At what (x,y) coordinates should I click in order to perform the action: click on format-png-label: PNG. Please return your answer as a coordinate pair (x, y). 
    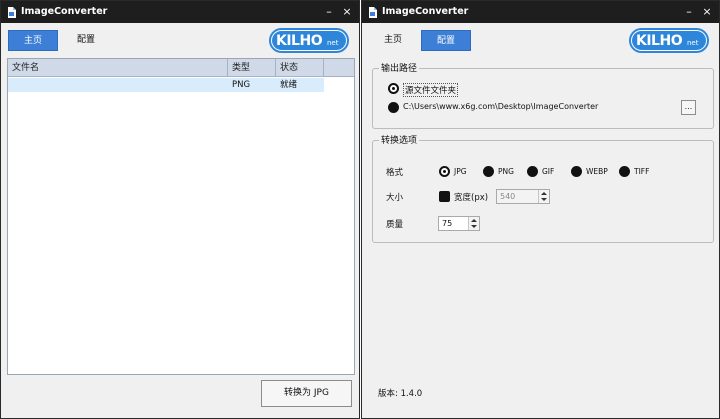
    Looking at the image, I should click on (506, 171).